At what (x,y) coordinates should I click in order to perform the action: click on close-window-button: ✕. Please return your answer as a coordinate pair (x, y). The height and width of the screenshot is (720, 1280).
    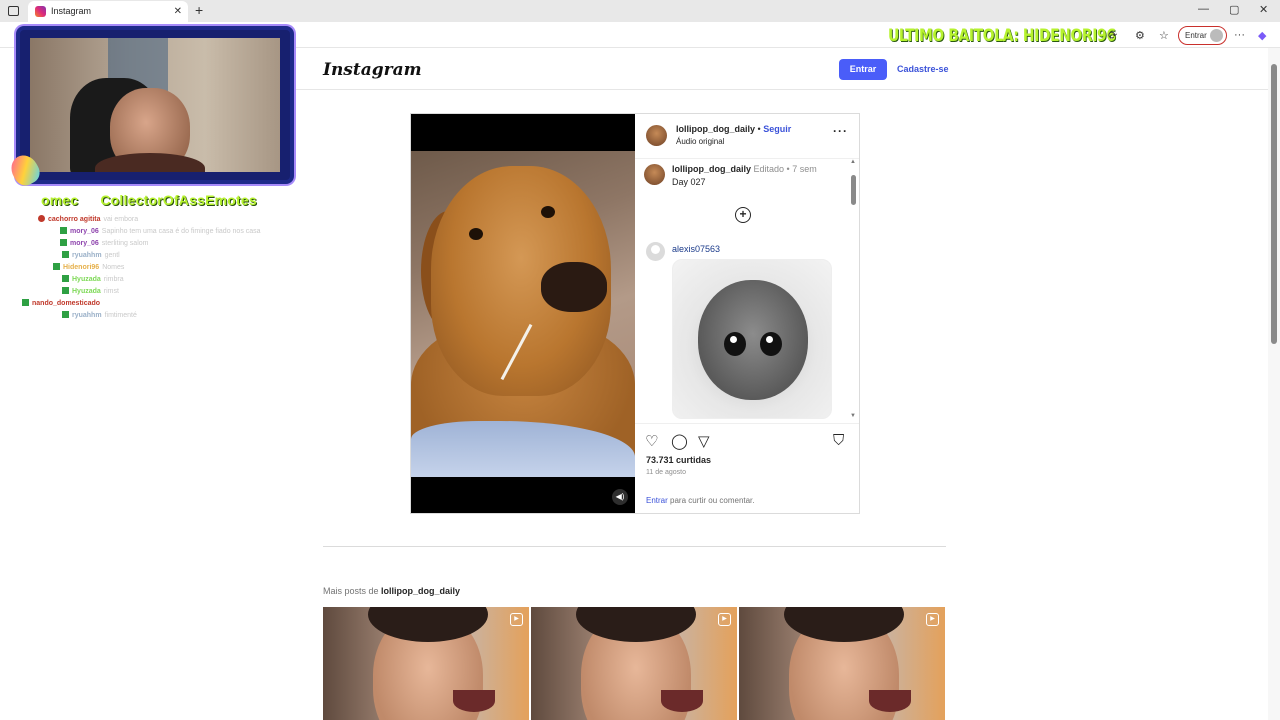
    Looking at the image, I should click on (1263, 9).